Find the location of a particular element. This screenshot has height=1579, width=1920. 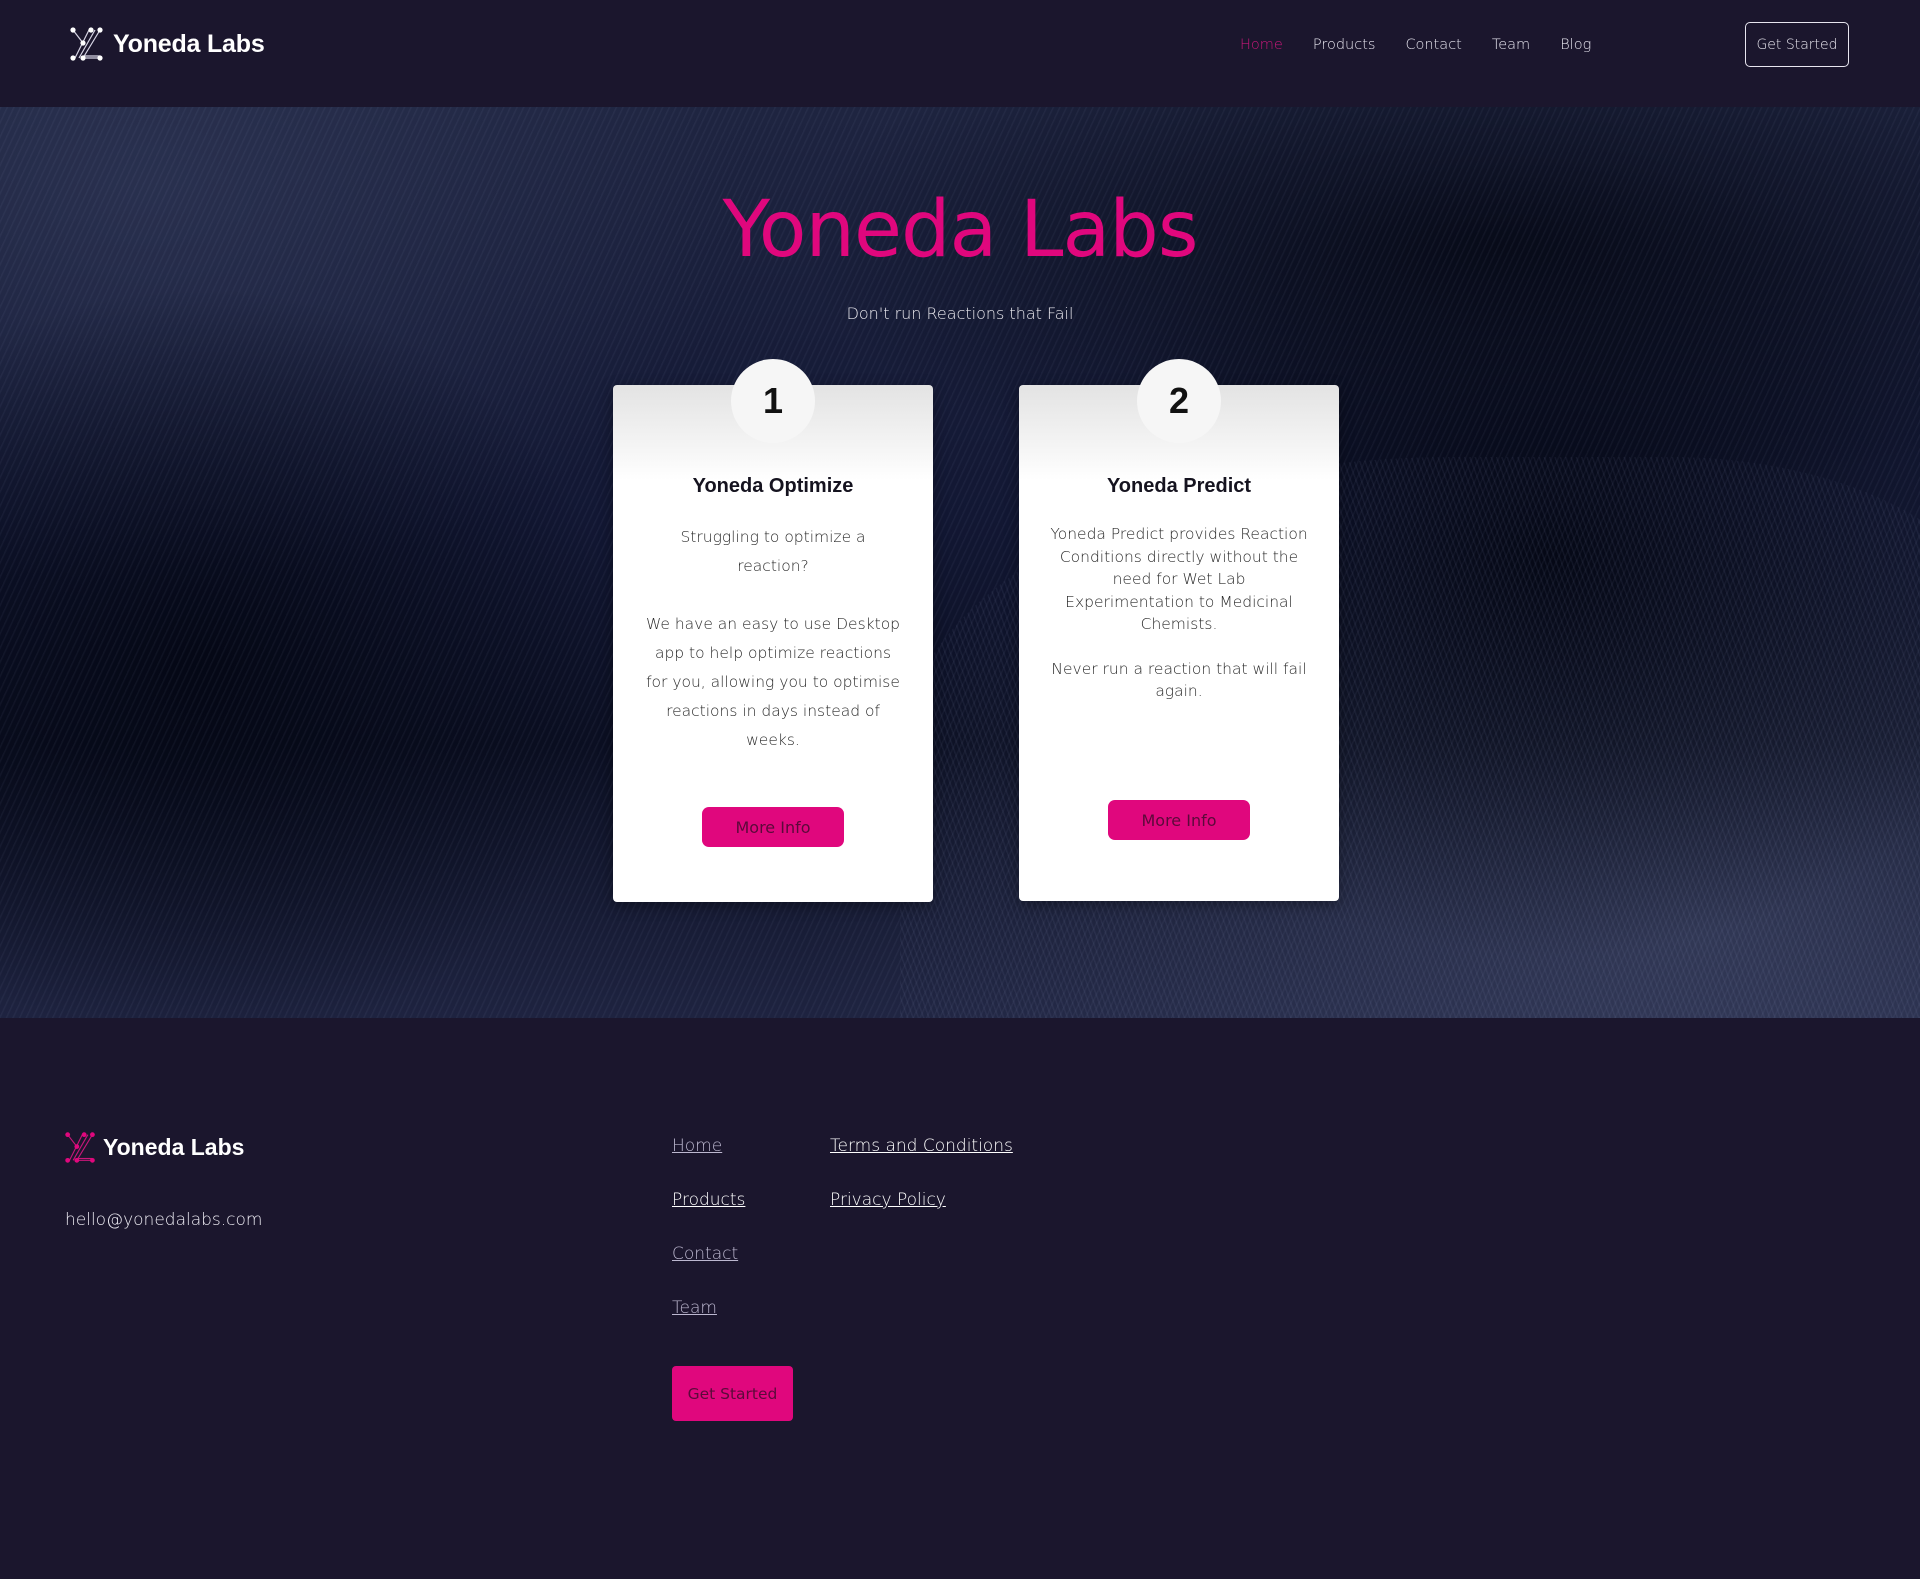

header-get-started-button: Get Started is located at coordinates (1797, 44).